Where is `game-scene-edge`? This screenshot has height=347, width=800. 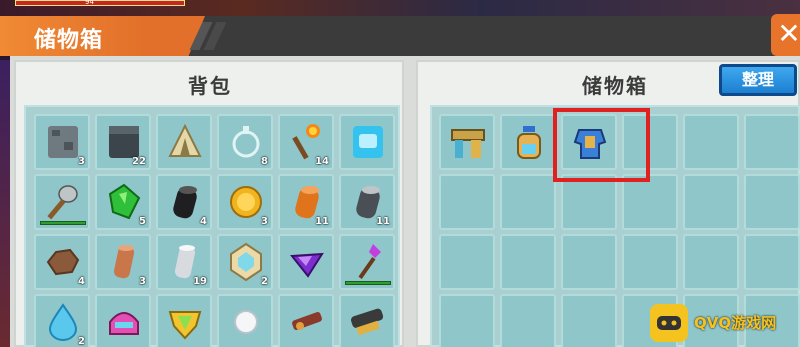 game-scene-edge is located at coordinates (5, 203).